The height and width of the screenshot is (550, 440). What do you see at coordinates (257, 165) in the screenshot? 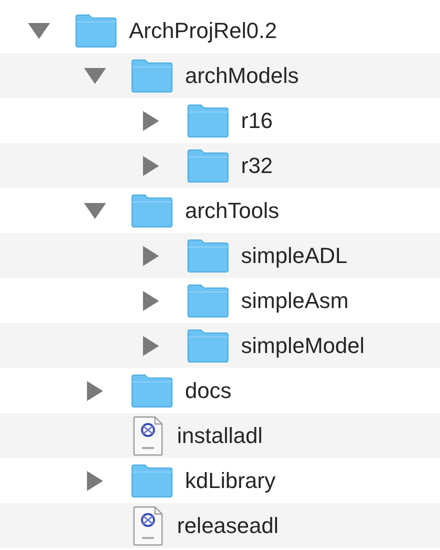
I see `folder-name: r32` at bounding box center [257, 165].